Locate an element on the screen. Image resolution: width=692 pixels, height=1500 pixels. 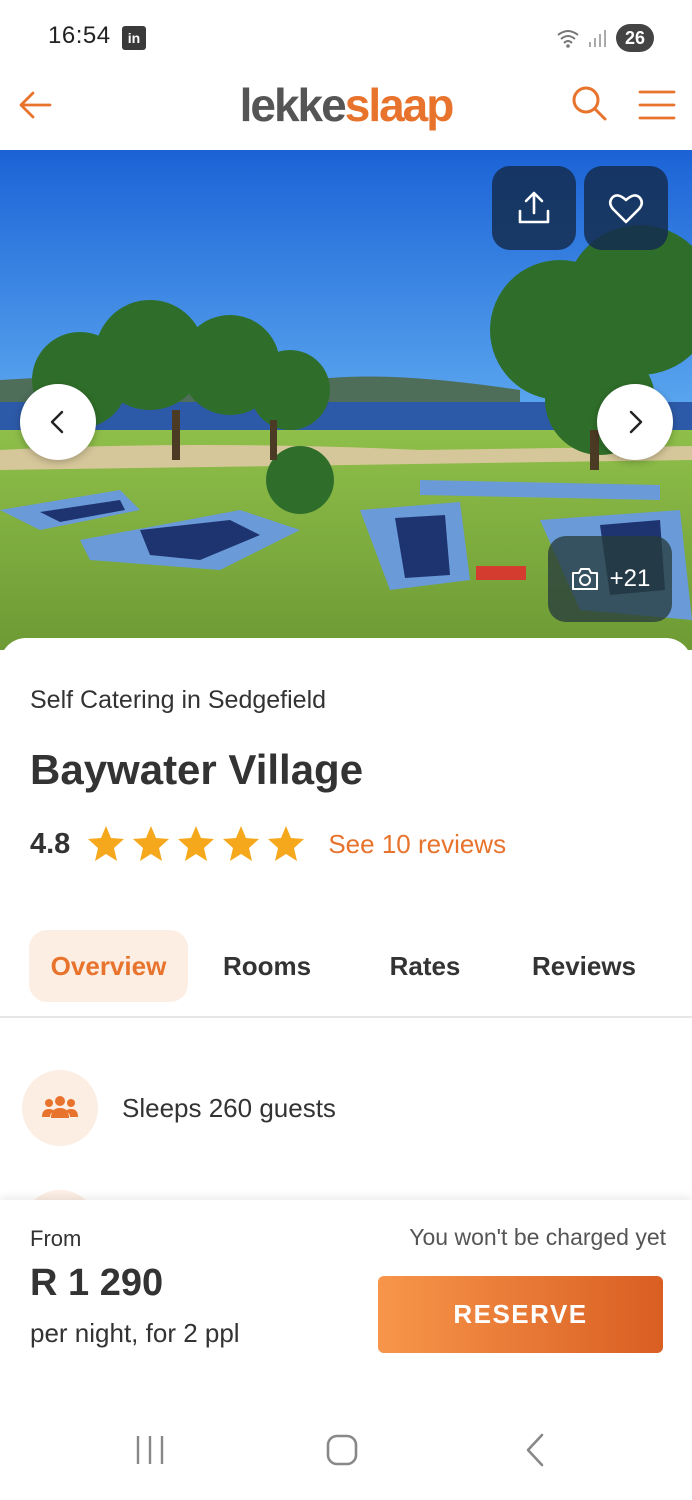
favourite-button is located at coordinates (626, 208).